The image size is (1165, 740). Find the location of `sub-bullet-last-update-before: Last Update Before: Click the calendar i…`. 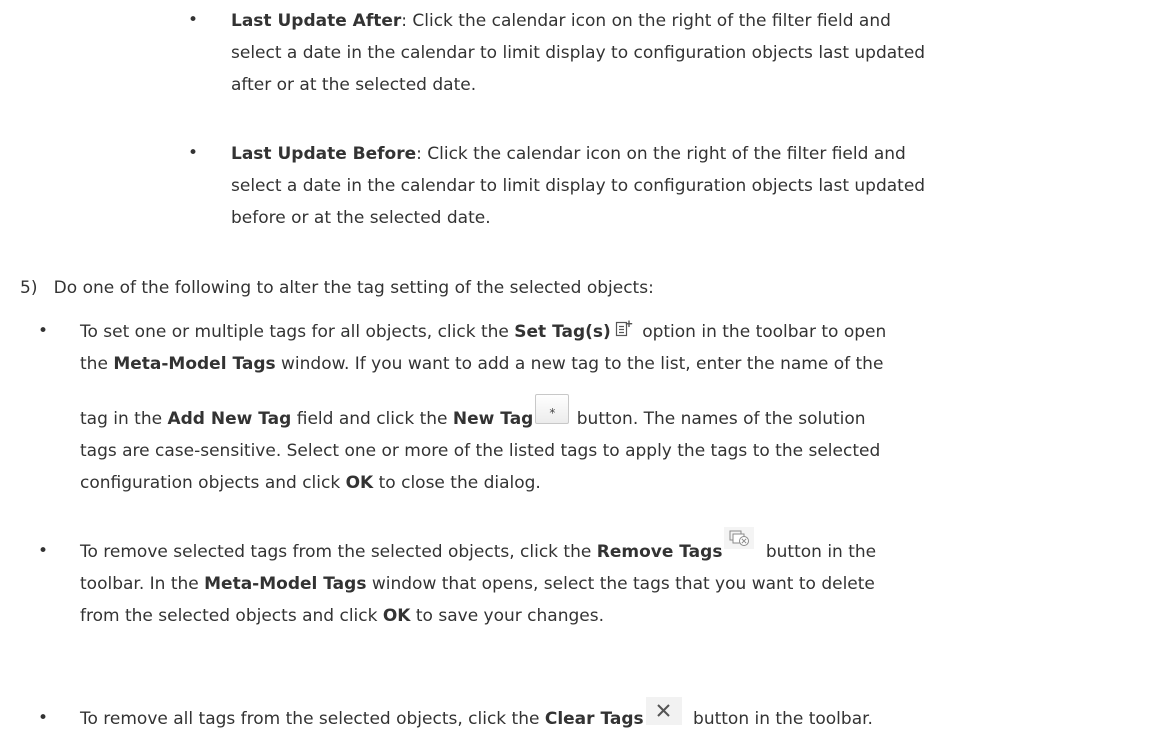

sub-bullet-last-update-before: Last Update Before: Click the calendar i… is located at coordinates (578, 186).